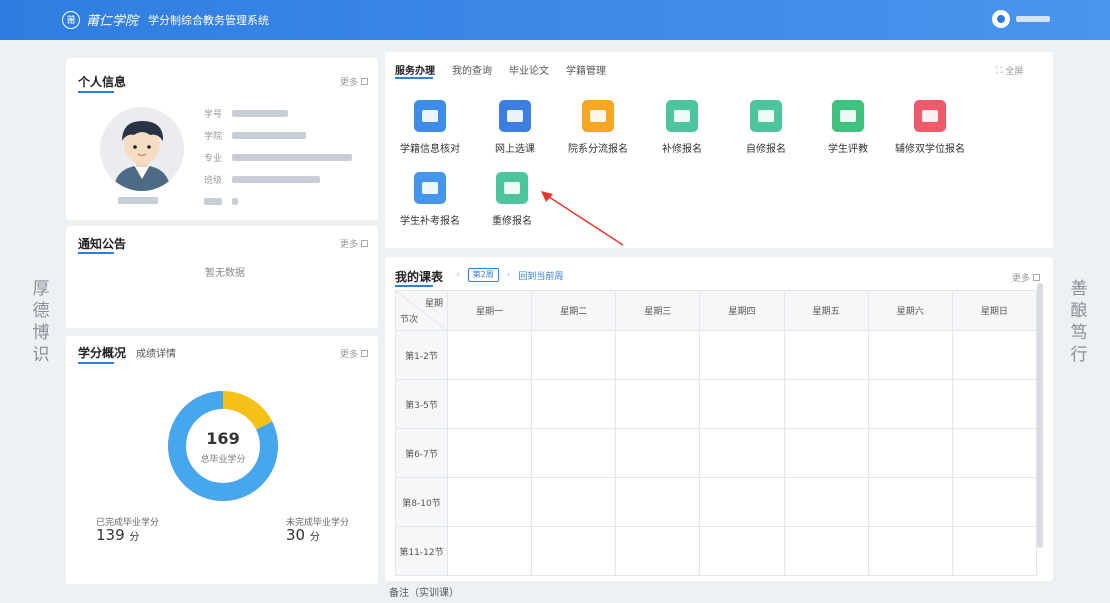 The width and height of the screenshot is (1110, 603). Describe the element at coordinates (472, 69) in the screenshot. I see `tab-my-queries: 我的查询` at that location.